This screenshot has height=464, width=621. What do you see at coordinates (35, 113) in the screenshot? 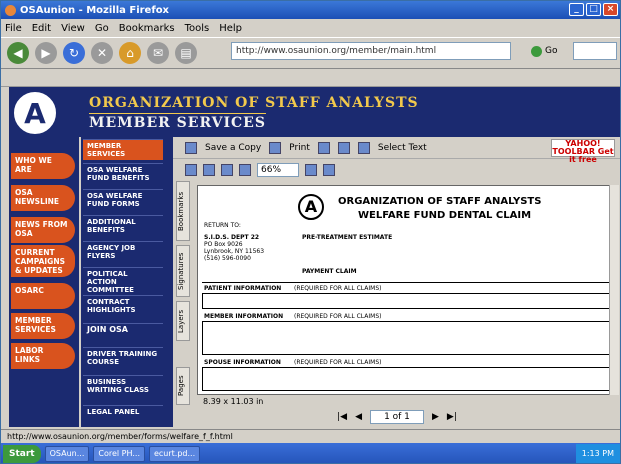
I see `osa-logo: A` at bounding box center [35, 113].